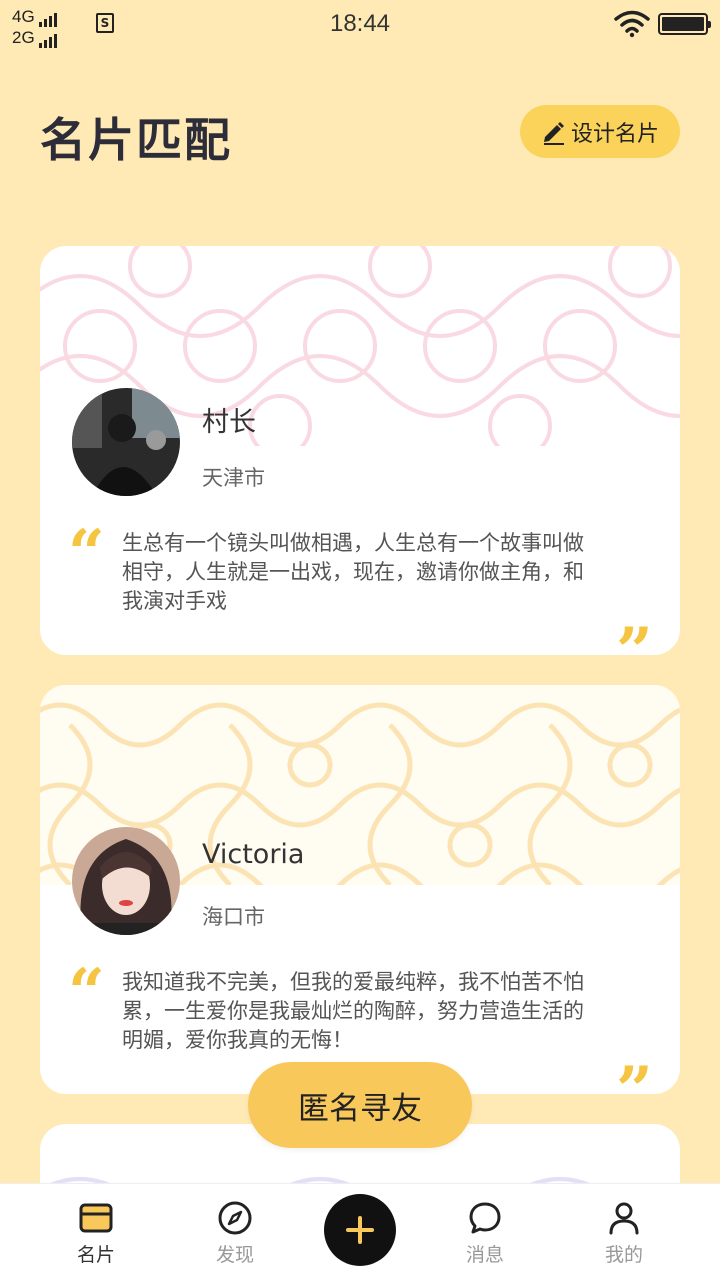 This screenshot has width=720, height=1280. What do you see at coordinates (614, 134) in the screenshot?
I see `design-card-label: 设计名片` at bounding box center [614, 134].